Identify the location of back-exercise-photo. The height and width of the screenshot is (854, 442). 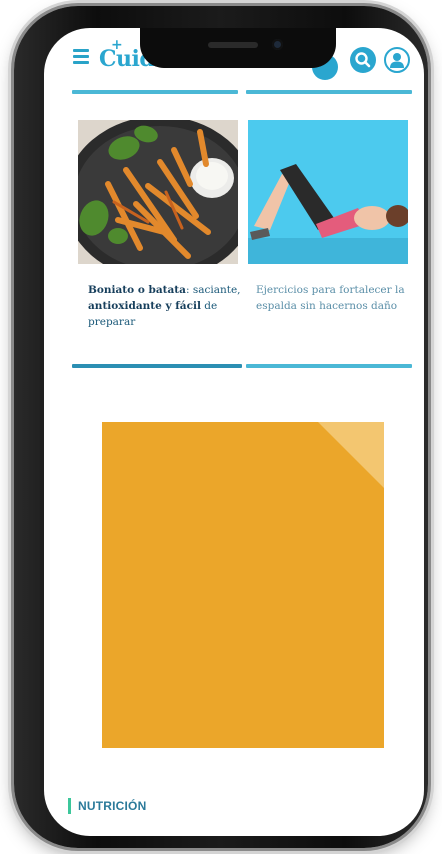
(328, 192).